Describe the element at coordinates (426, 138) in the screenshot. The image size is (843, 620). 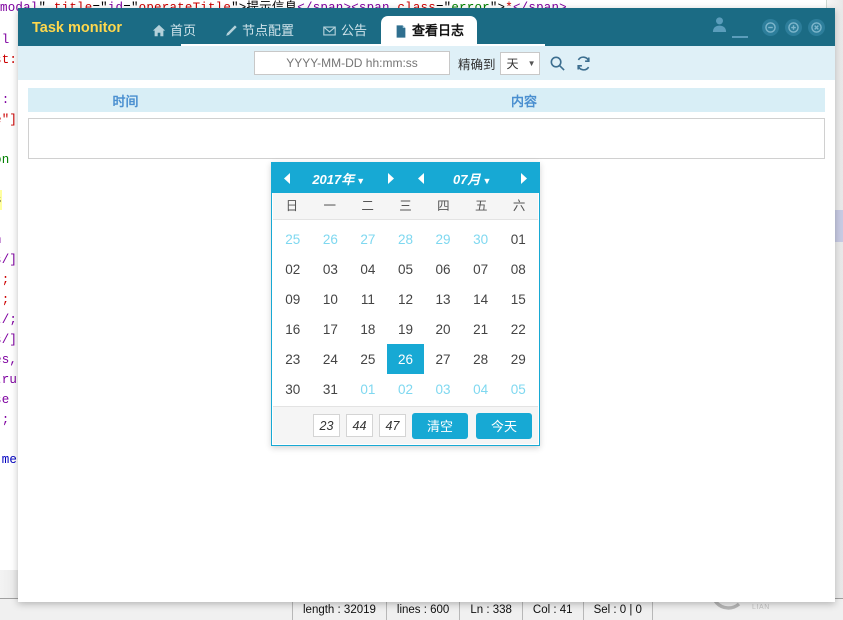
I see `log-empty-row` at that location.